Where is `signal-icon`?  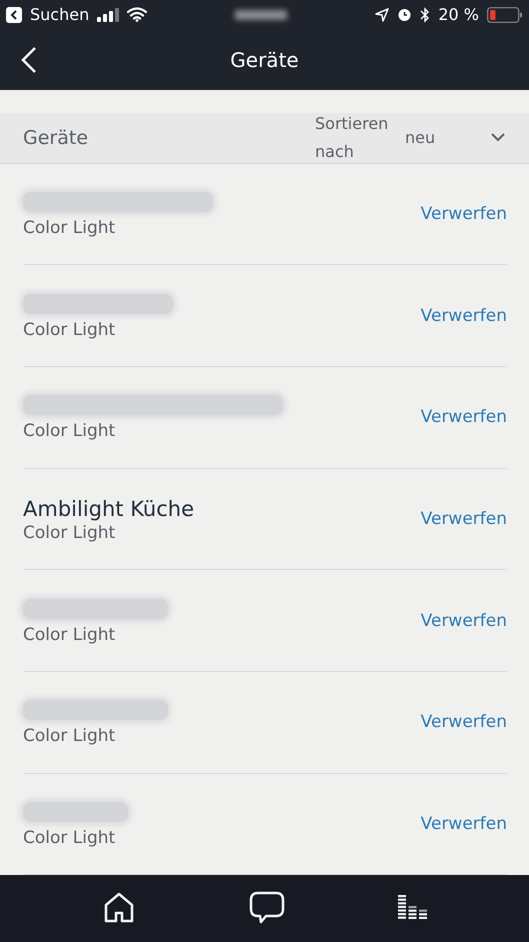 signal-icon is located at coordinates (108, 15).